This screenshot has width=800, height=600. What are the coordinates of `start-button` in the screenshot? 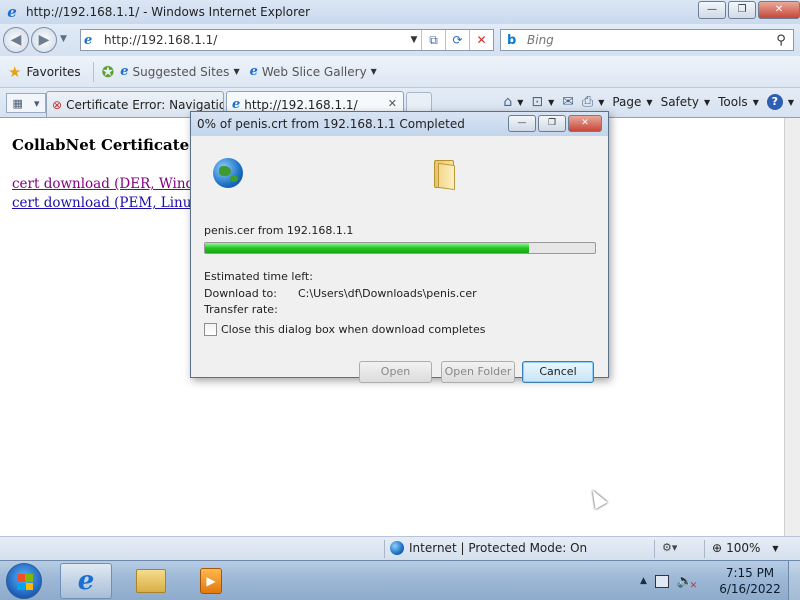 It's located at (24, 581).